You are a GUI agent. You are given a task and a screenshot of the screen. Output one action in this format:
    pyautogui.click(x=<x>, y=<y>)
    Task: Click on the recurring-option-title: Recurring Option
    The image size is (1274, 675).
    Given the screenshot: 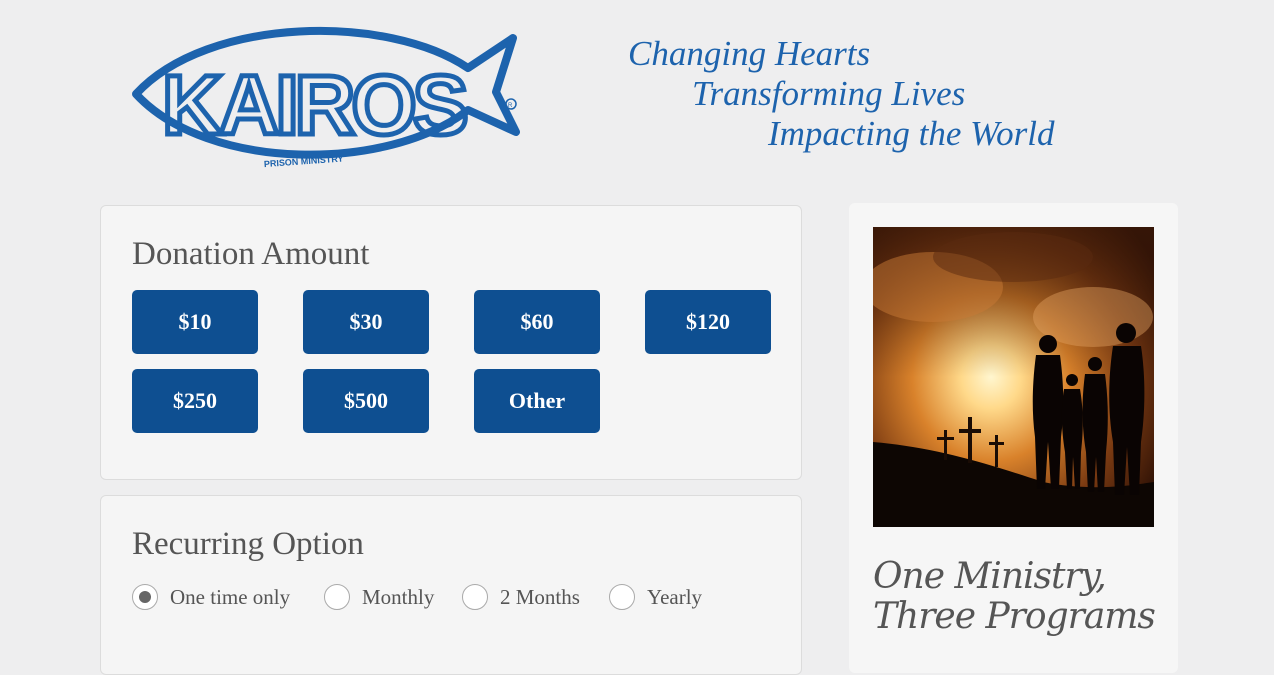 What is the action you would take?
    pyautogui.click(x=248, y=544)
    